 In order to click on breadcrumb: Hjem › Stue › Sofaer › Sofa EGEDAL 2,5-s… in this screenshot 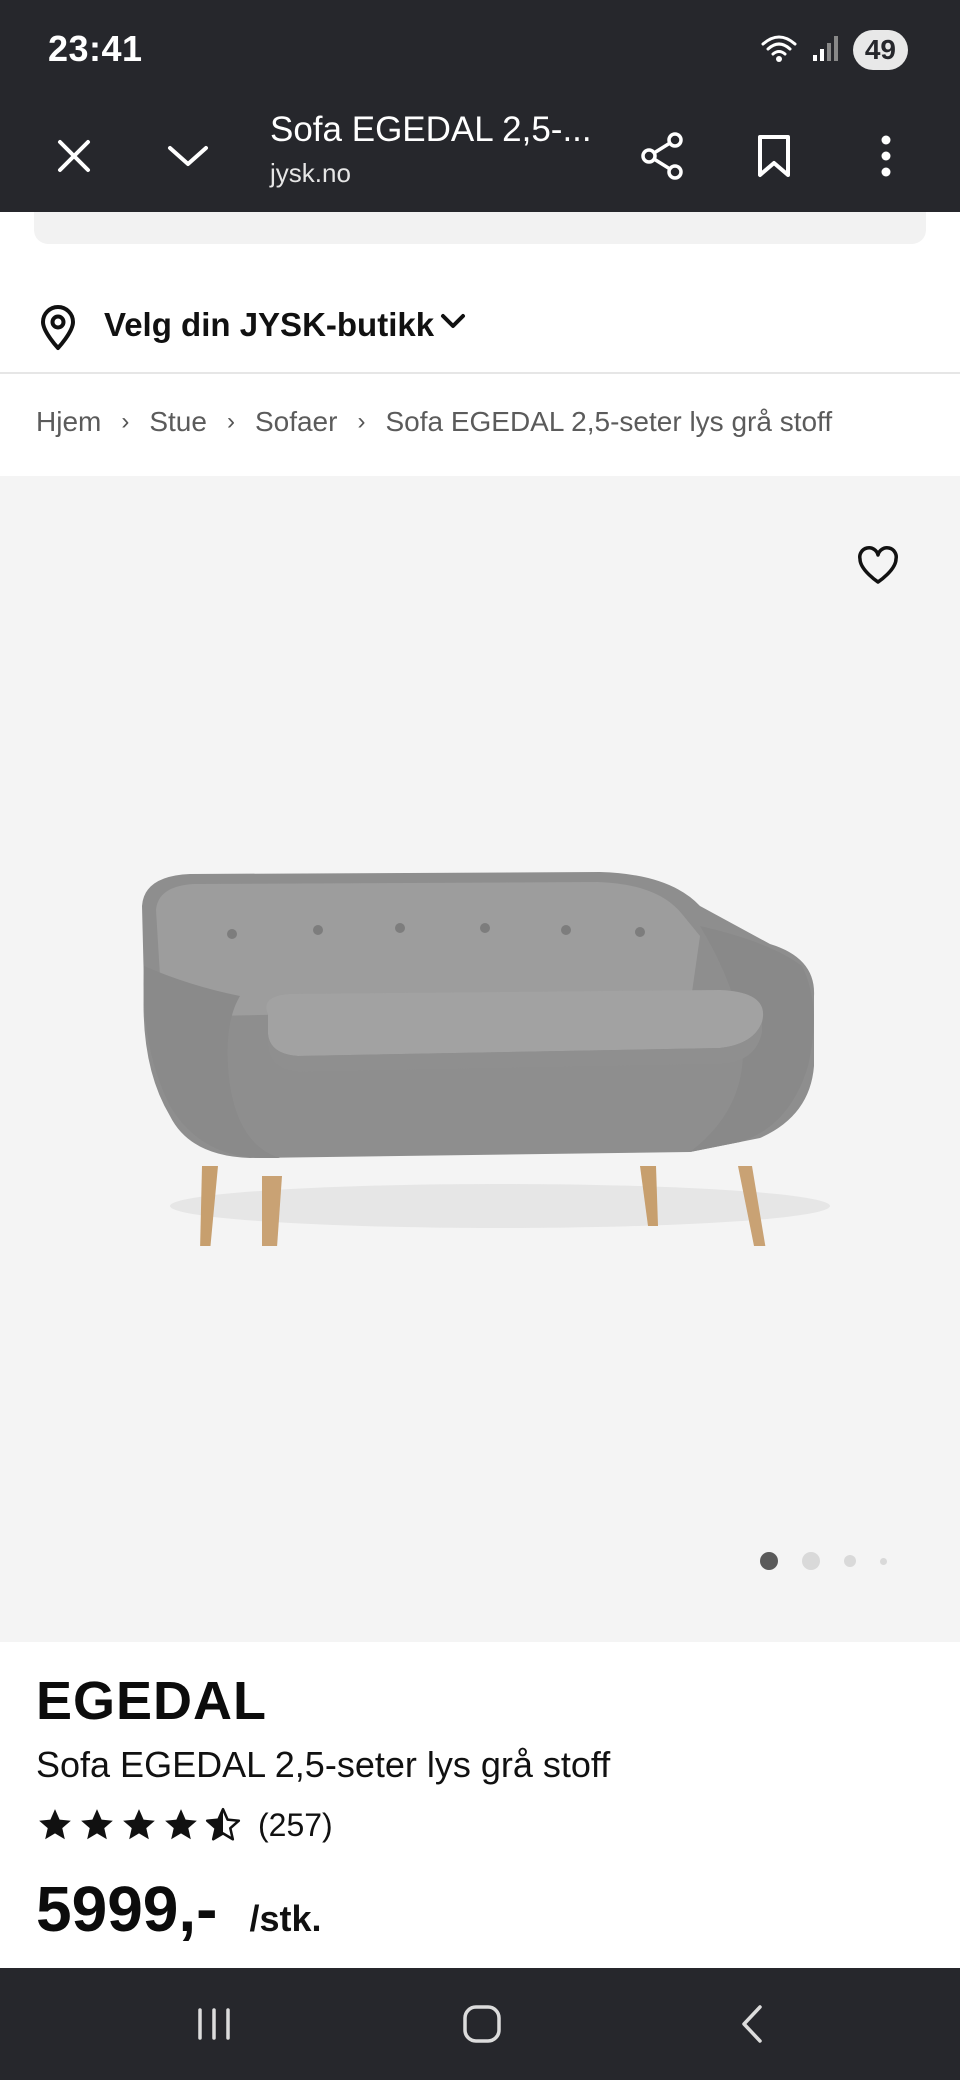, I will do `click(434, 422)`.